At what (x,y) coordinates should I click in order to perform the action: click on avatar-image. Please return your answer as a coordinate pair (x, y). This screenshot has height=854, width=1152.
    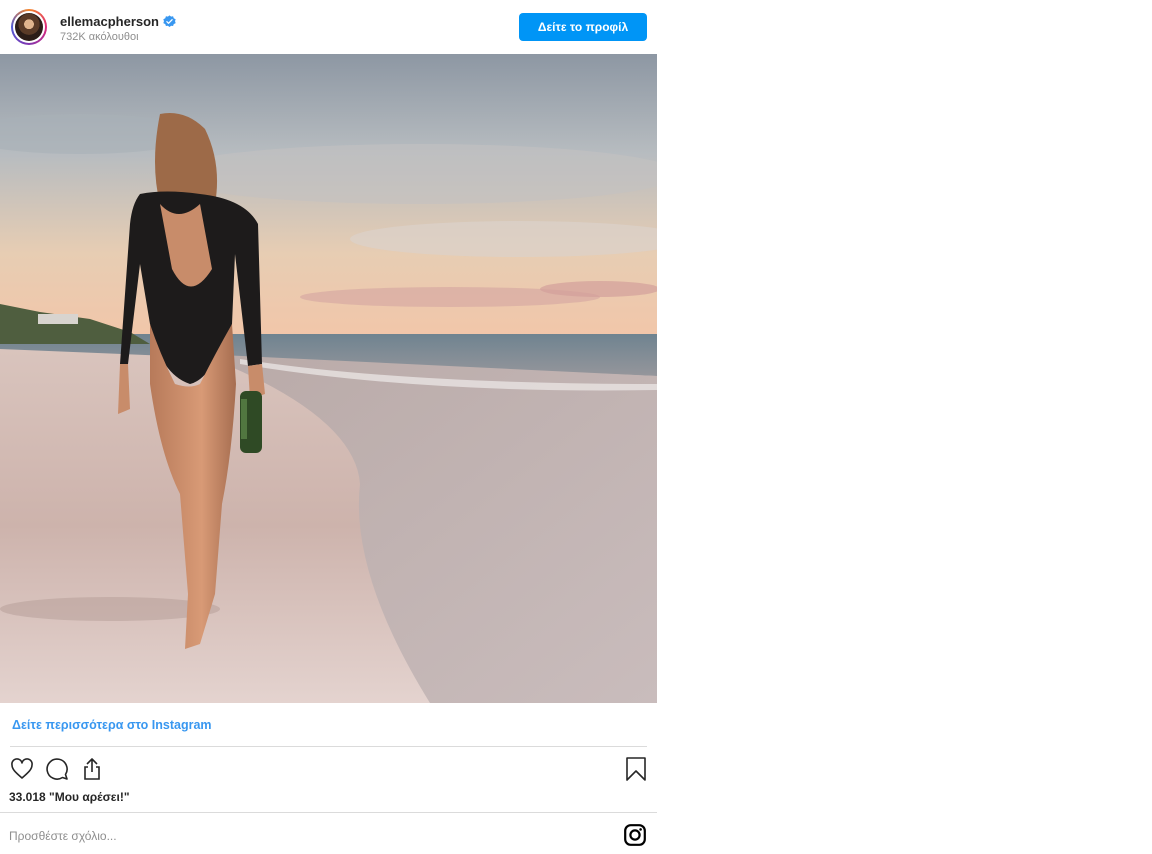
    Looking at the image, I should click on (29, 27).